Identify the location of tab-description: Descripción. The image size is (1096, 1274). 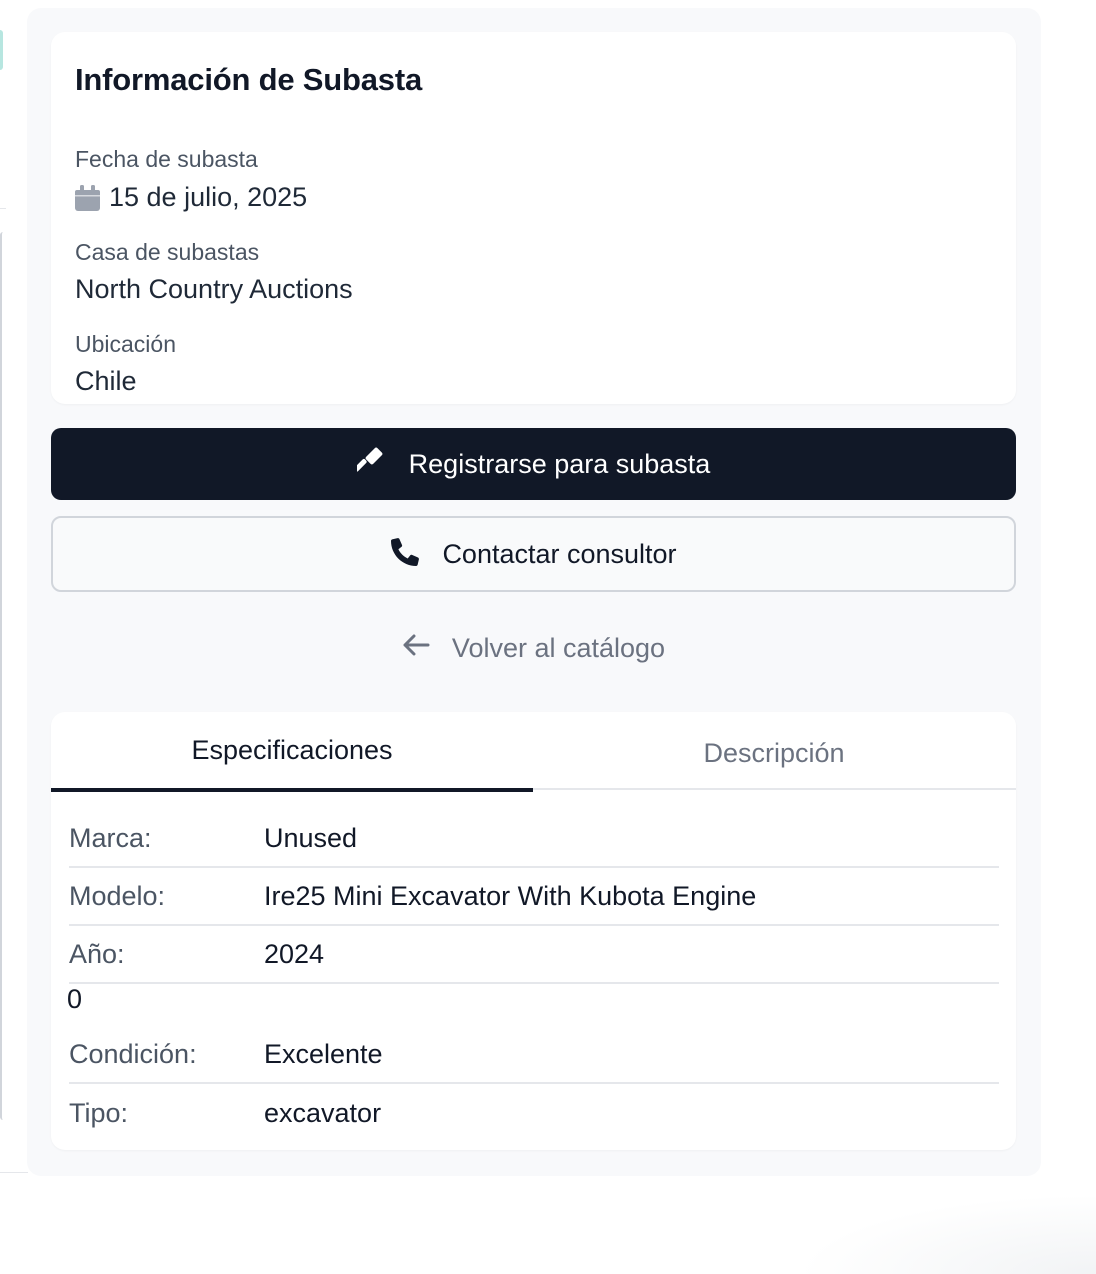
(774, 751).